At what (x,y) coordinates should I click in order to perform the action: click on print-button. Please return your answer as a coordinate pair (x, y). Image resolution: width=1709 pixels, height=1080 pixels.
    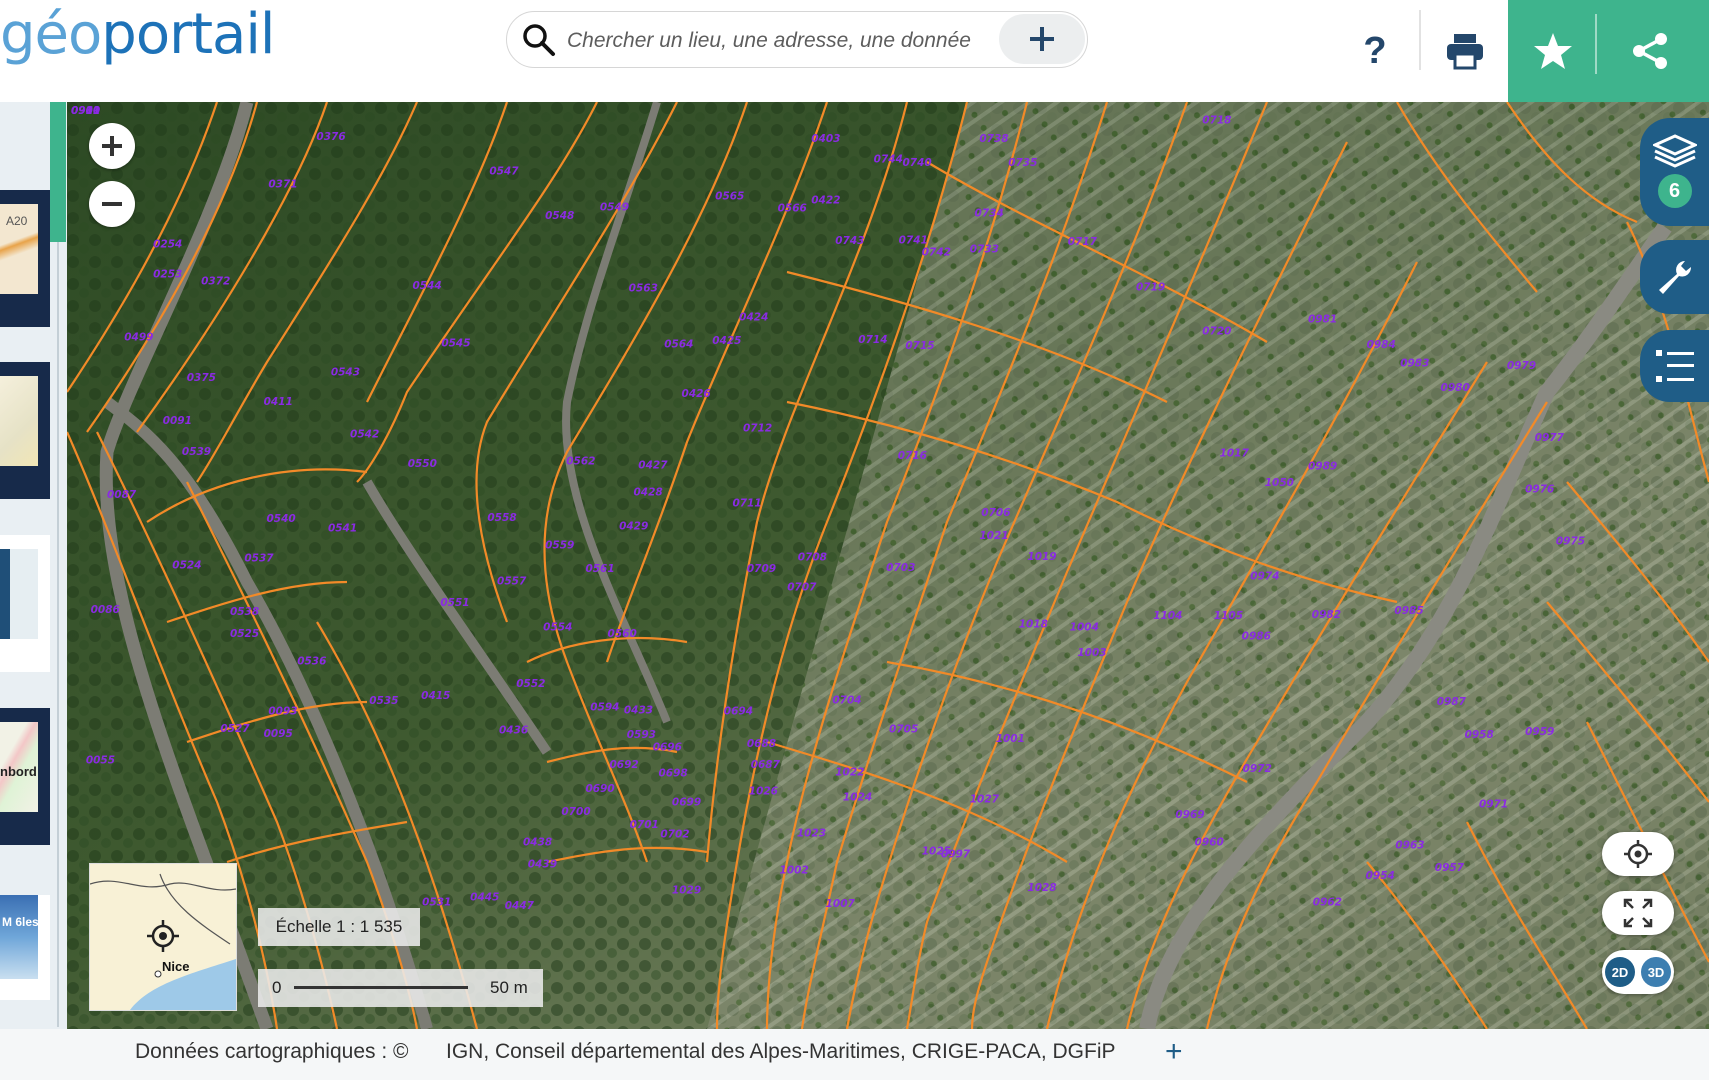
    Looking at the image, I should click on (1465, 51).